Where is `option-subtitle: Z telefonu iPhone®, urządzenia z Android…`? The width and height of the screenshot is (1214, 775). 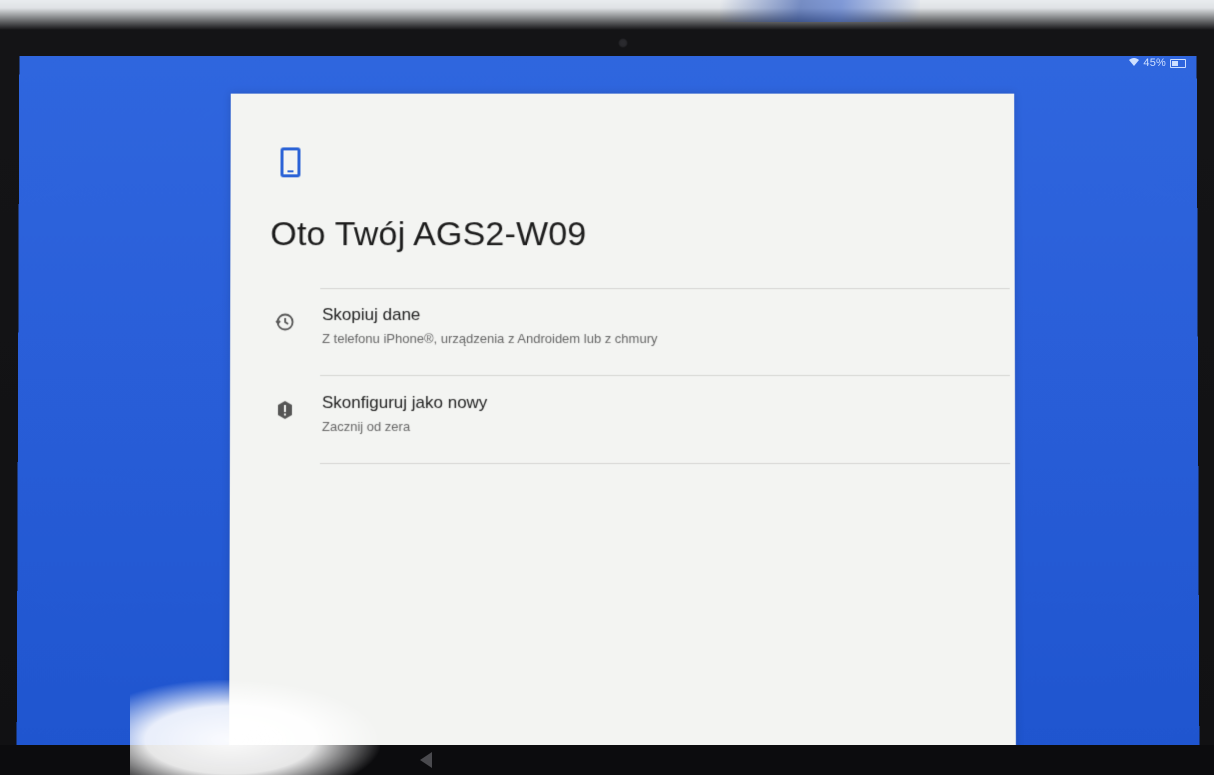 option-subtitle: Z telefonu iPhone®, urządzenia z Android… is located at coordinates (490, 339).